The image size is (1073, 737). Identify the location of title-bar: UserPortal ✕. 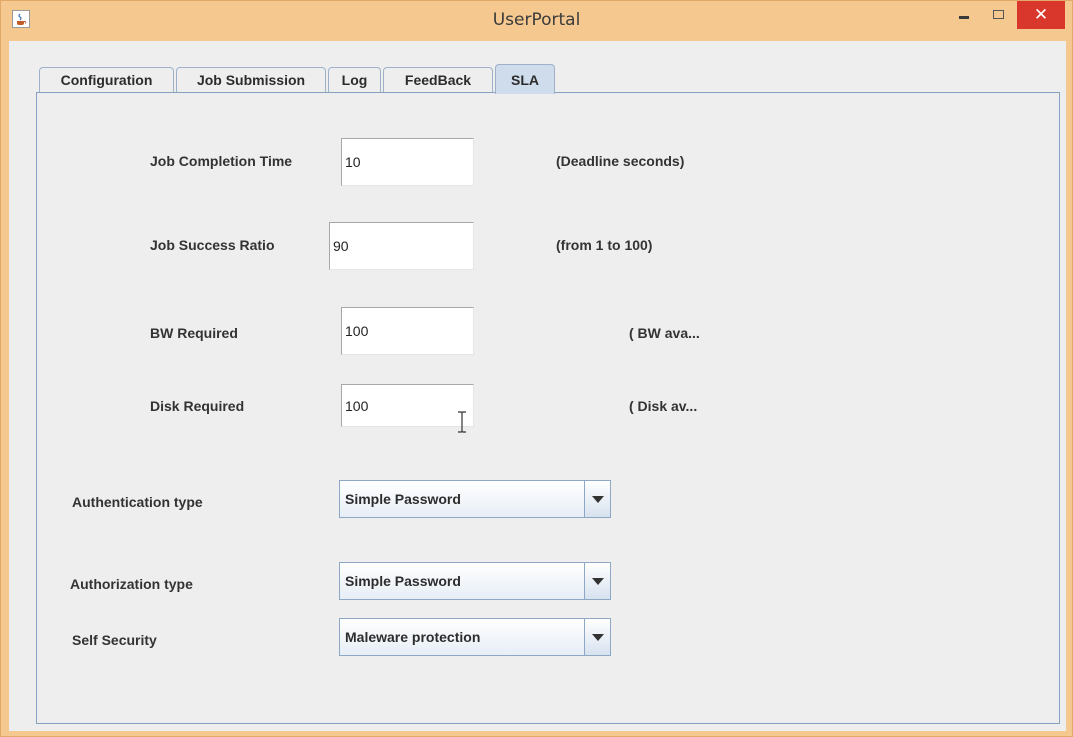
(536, 21).